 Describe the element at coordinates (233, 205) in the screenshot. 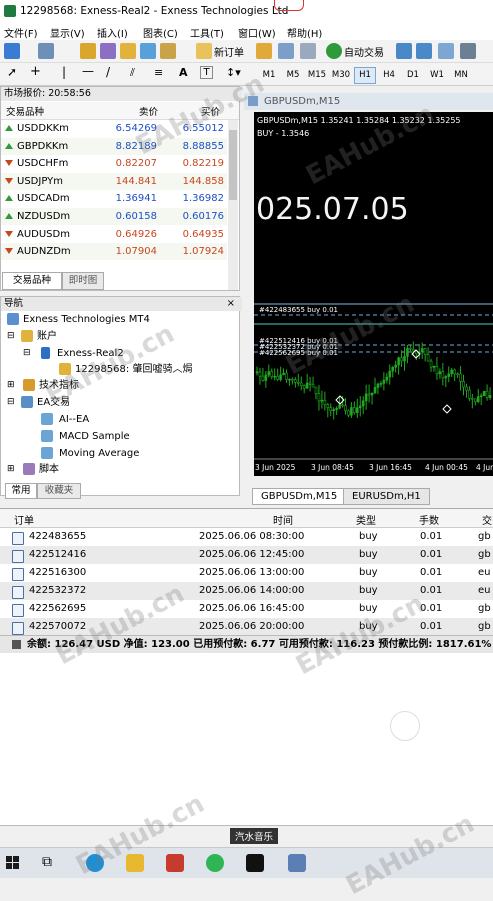

I see `market-watch-scrollbar` at that location.